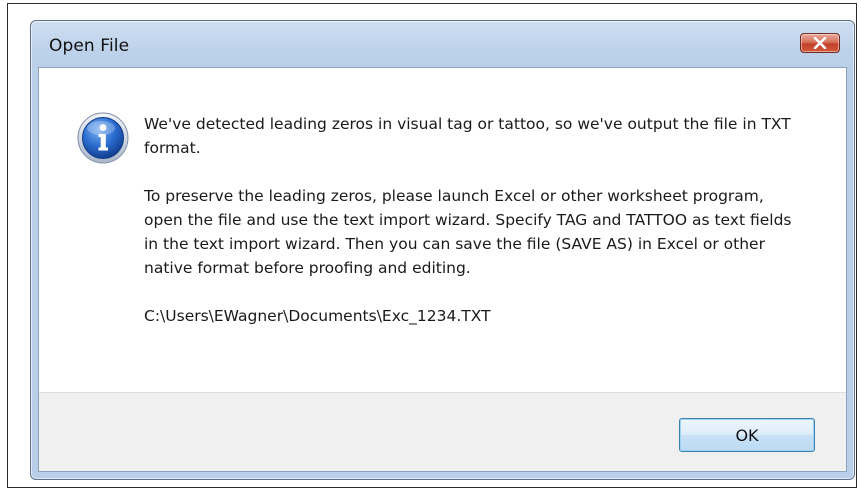 The height and width of the screenshot is (495, 861). I want to click on ok-button: OK, so click(747, 435).